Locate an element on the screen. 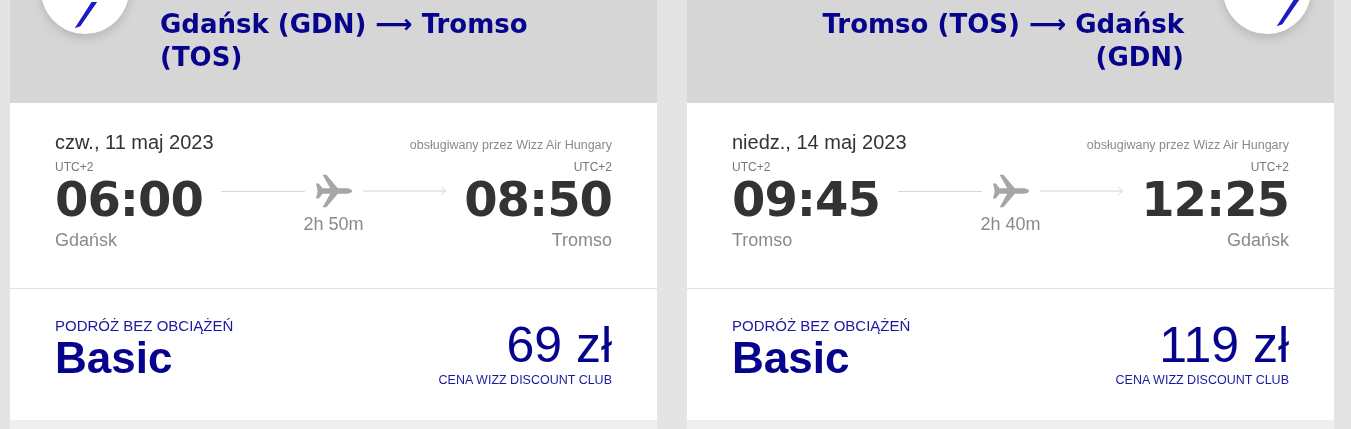 The width and height of the screenshot is (1351, 429). flight-duration: 2h 50m is located at coordinates (333, 224).